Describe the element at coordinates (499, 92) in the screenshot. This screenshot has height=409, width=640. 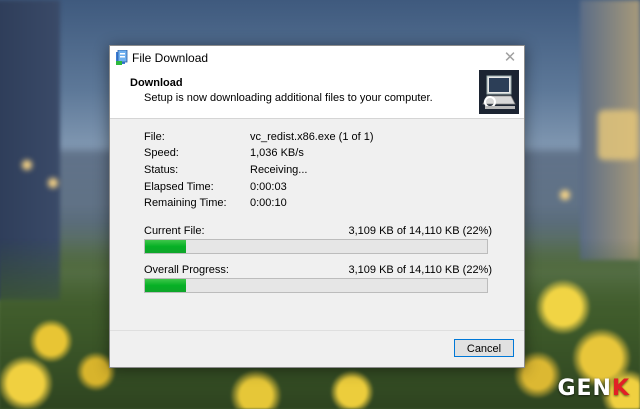
I see `setup-computer-icon` at that location.